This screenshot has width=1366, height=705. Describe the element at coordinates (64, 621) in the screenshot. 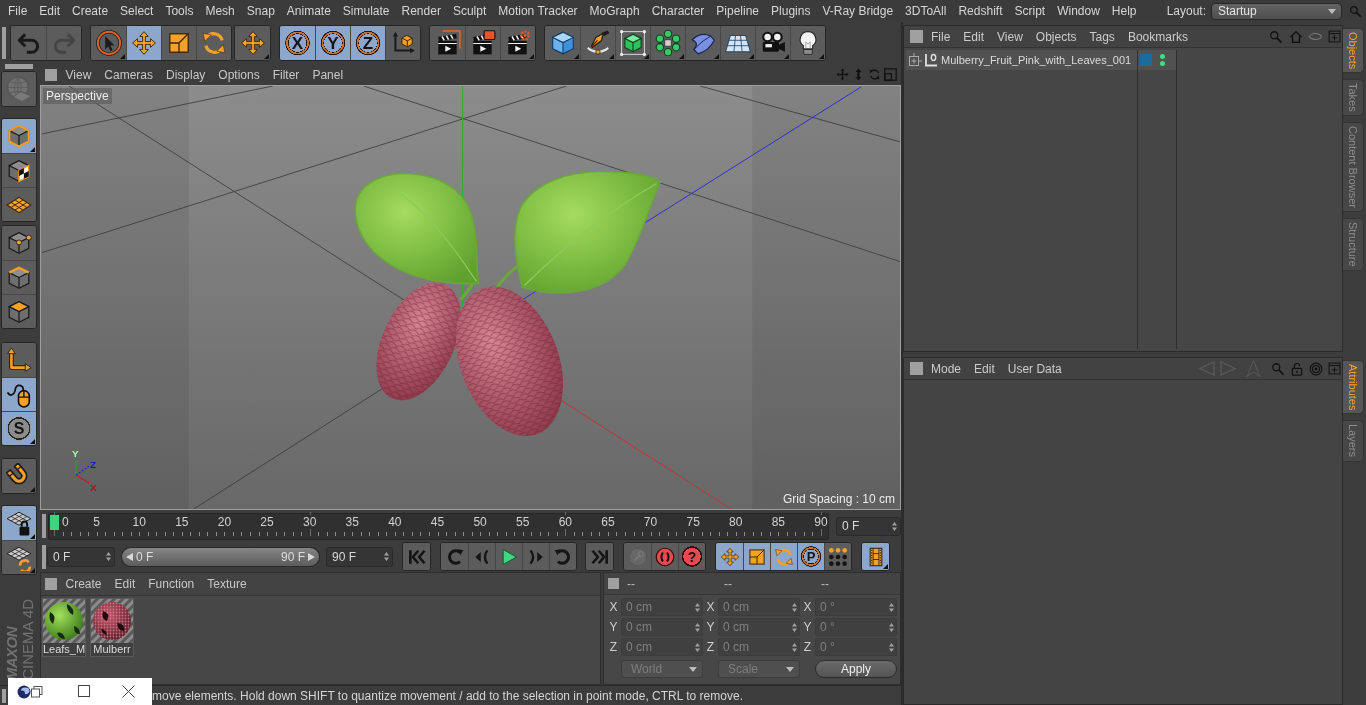

I see `leaf-sphere-icon` at that location.